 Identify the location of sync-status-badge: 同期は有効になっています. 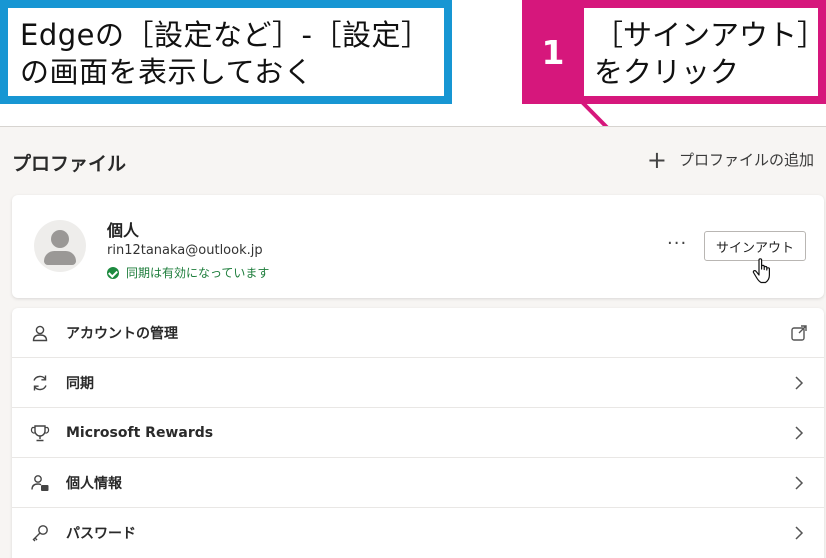
(188, 272).